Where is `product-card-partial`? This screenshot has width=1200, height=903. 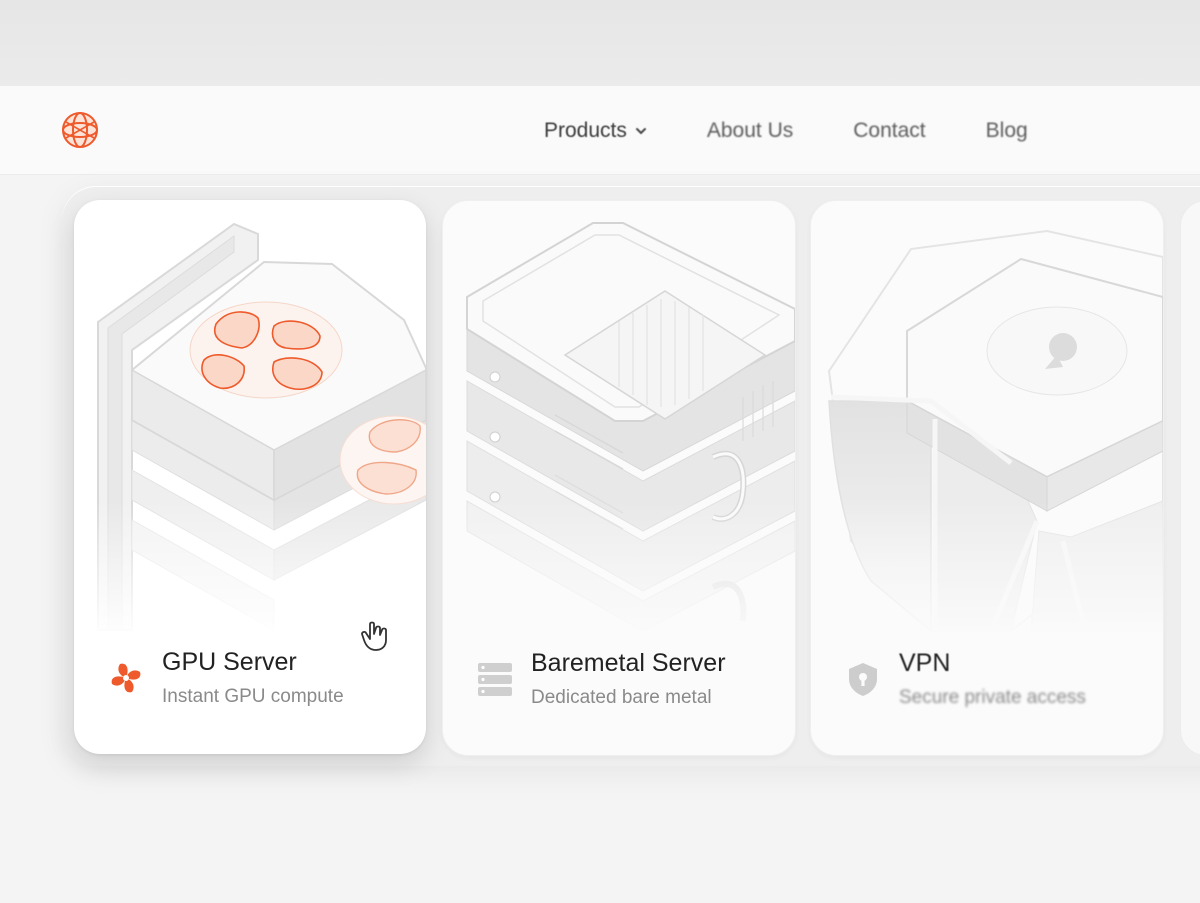
product-card-partial is located at coordinates (1190, 478).